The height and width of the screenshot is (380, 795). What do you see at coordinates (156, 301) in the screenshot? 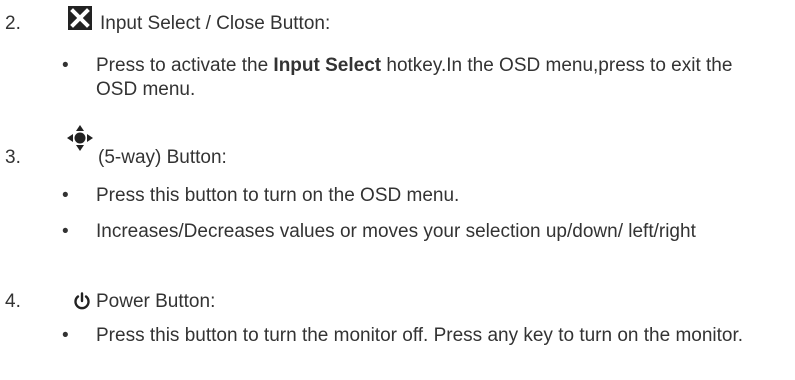
I see `item-heading: Power Button:` at bounding box center [156, 301].